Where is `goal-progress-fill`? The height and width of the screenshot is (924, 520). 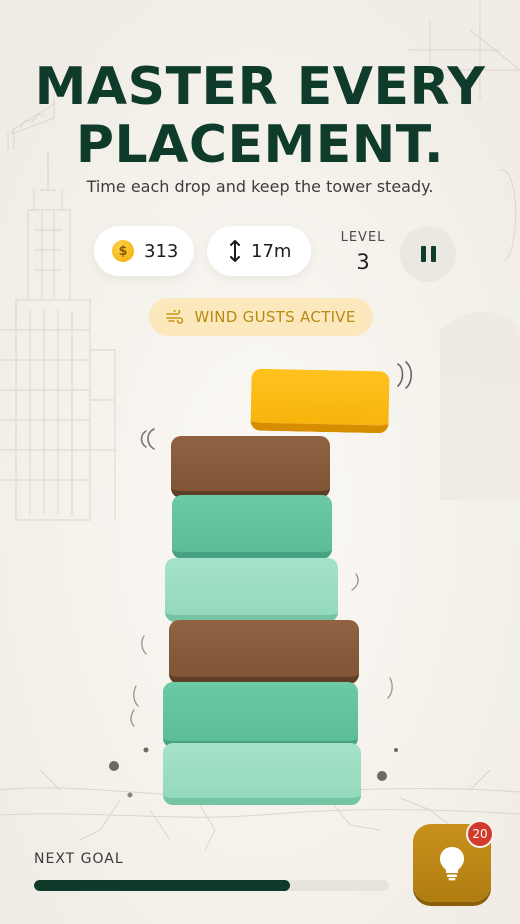
goal-progress-fill is located at coordinates (162, 885).